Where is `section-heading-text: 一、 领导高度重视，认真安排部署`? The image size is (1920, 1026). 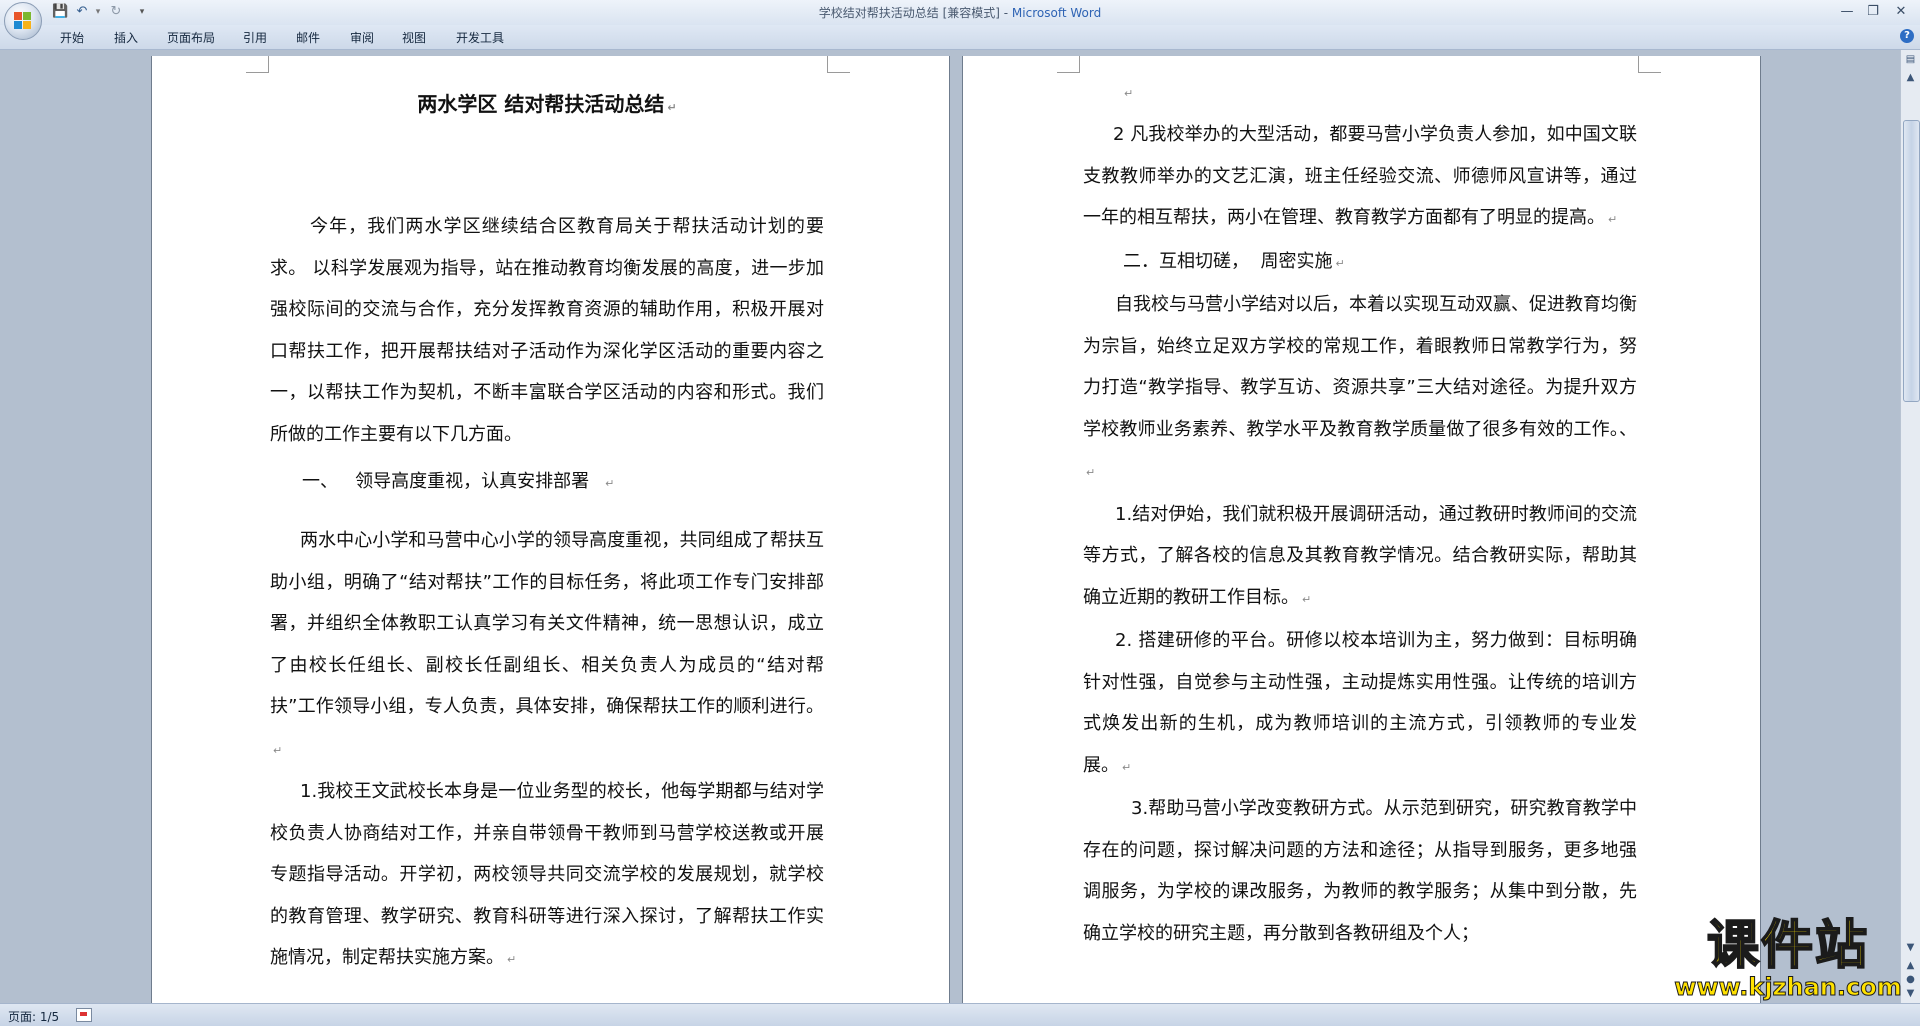 section-heading-text: 一、 领导高度重视，认真安排部署 is located at coordinates (446, 481).